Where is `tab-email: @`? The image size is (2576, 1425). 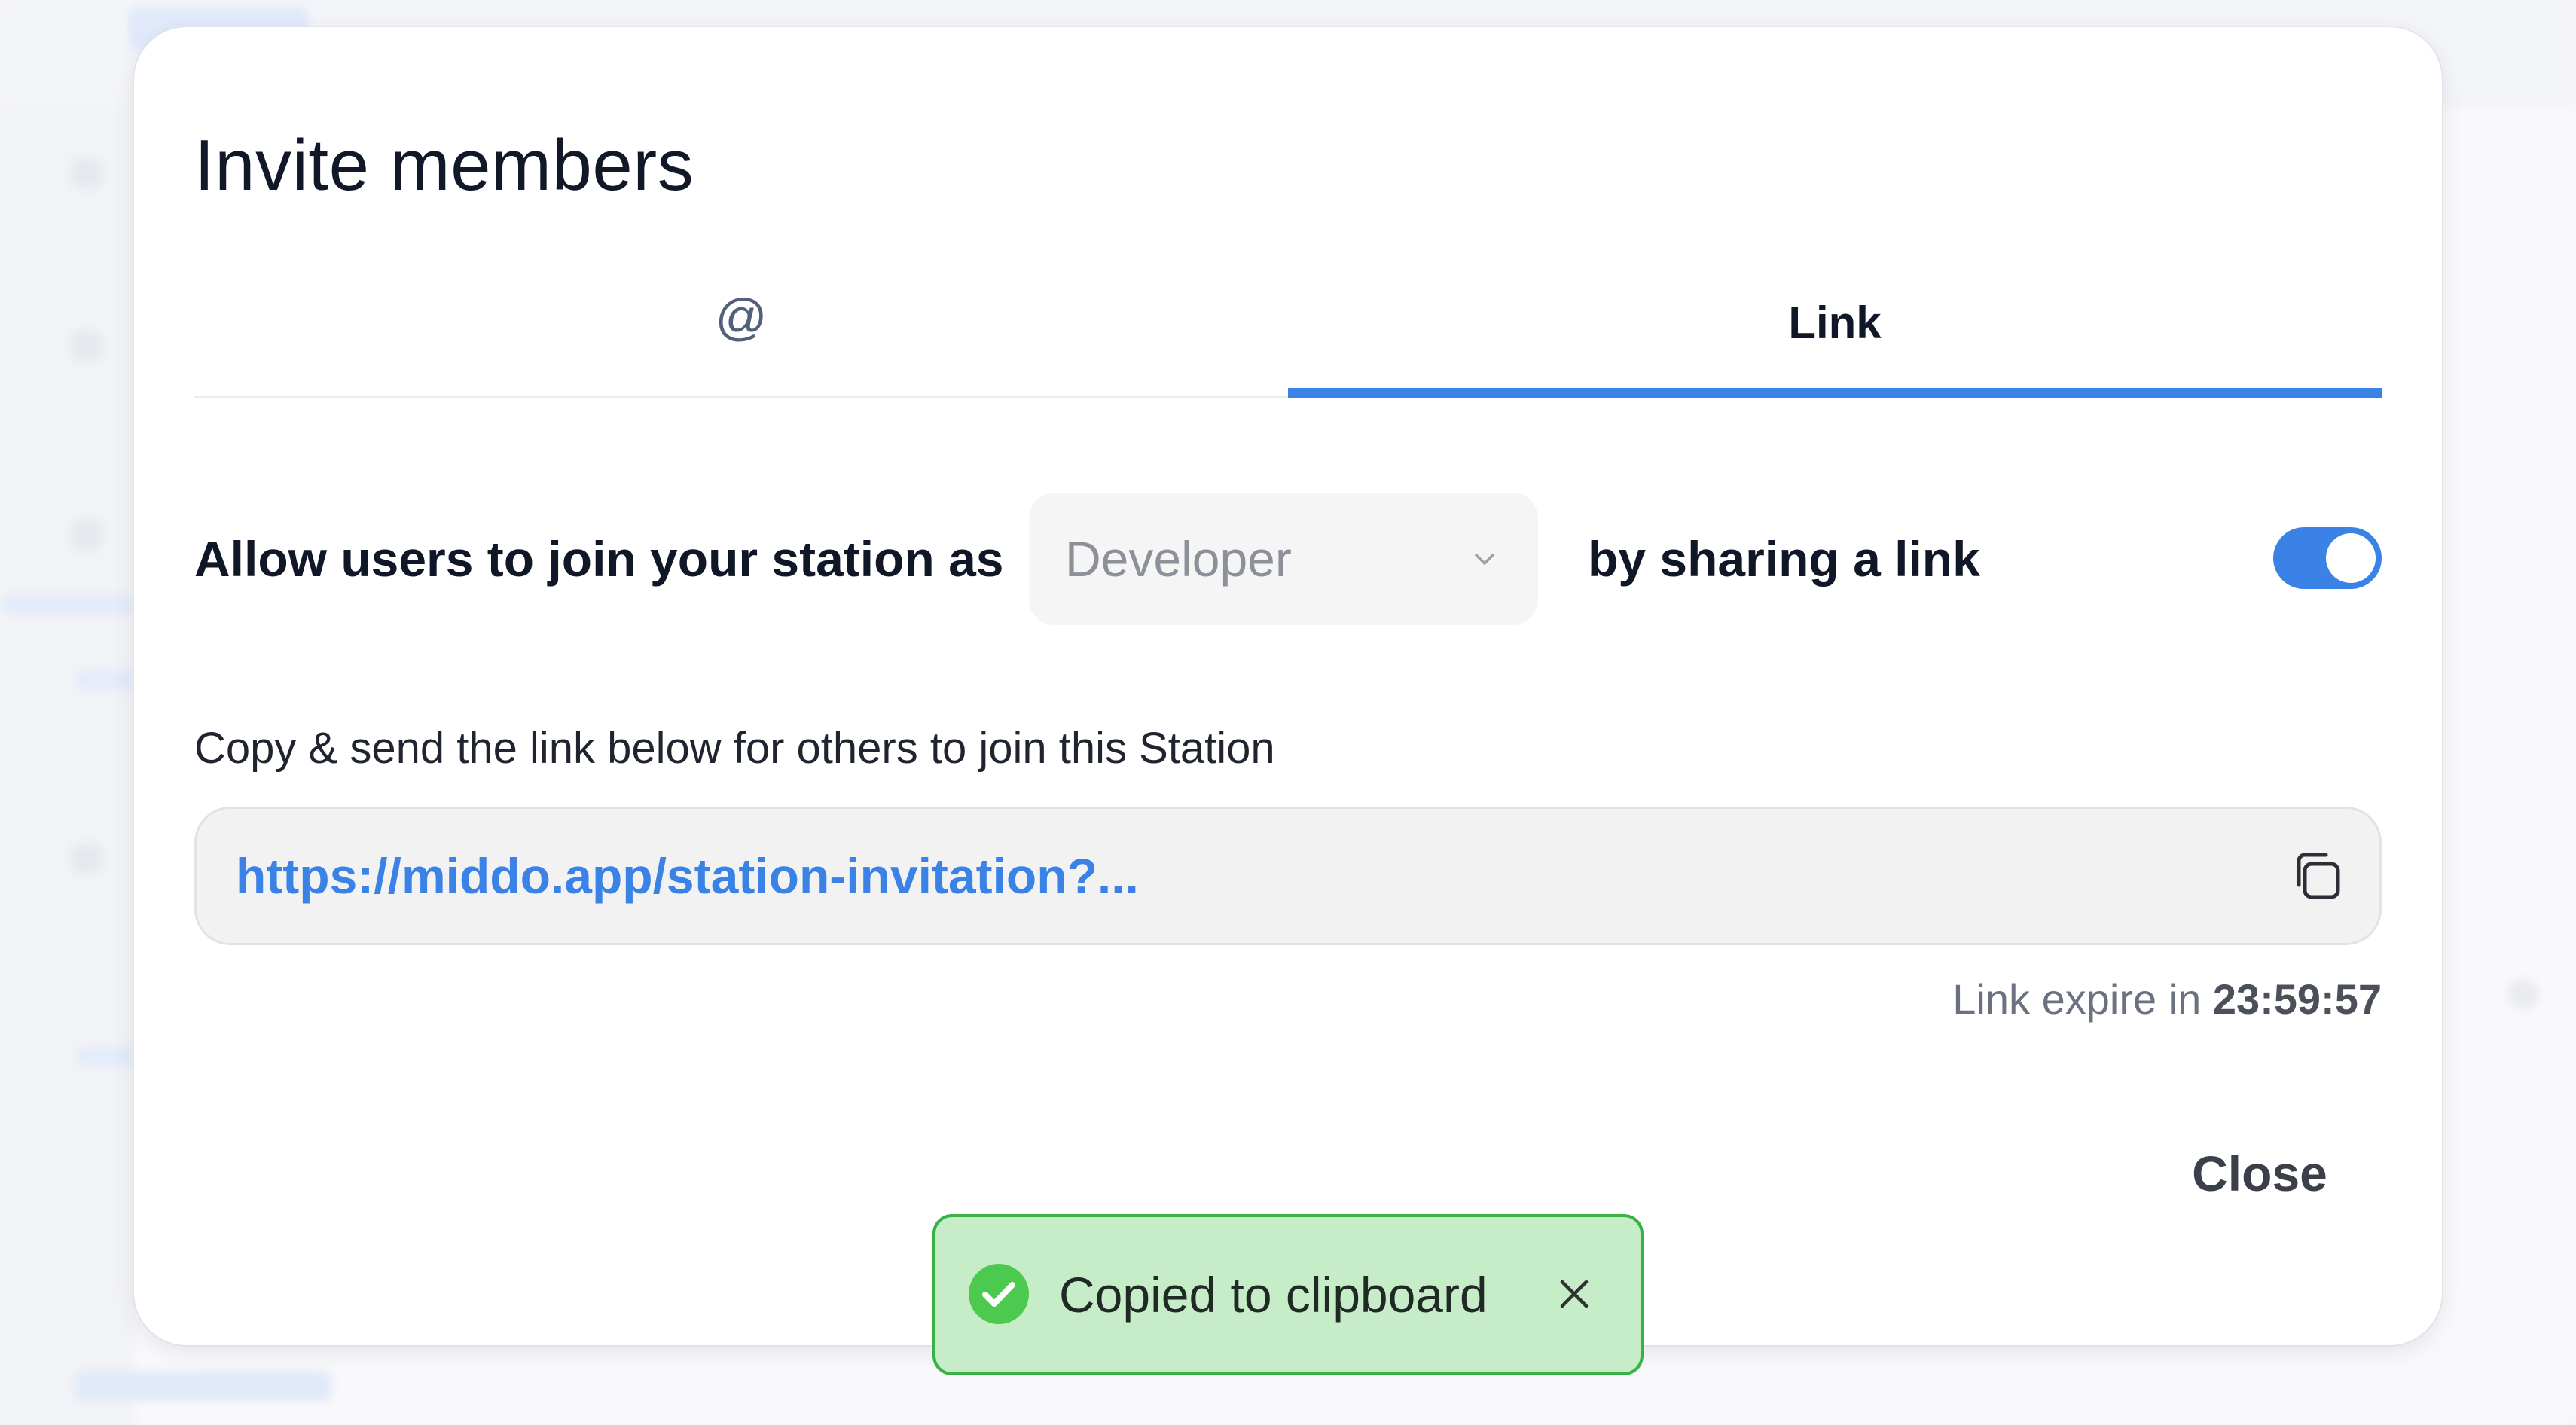 tab-email: @ is located at coordinates (741, 323).